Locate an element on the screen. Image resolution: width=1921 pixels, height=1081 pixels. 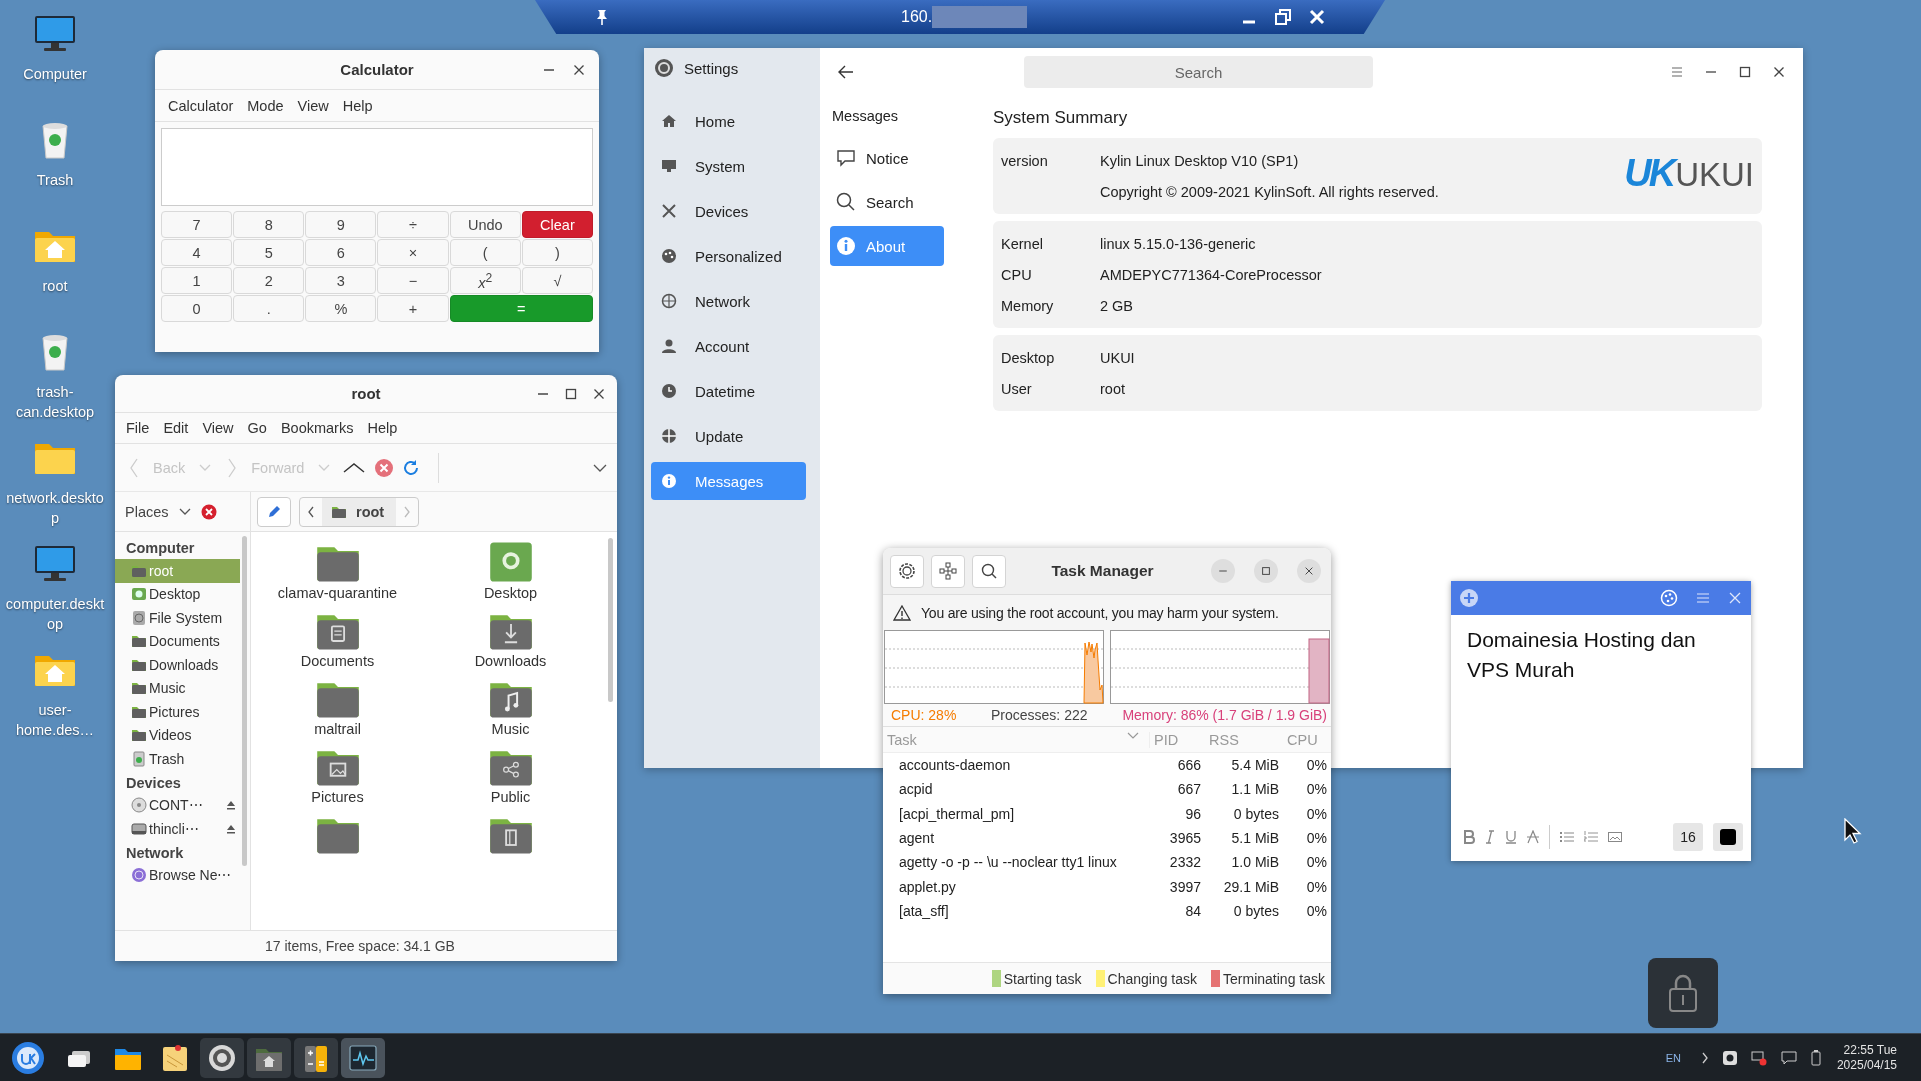
info-label: User is located at coordinates (1016, 388).